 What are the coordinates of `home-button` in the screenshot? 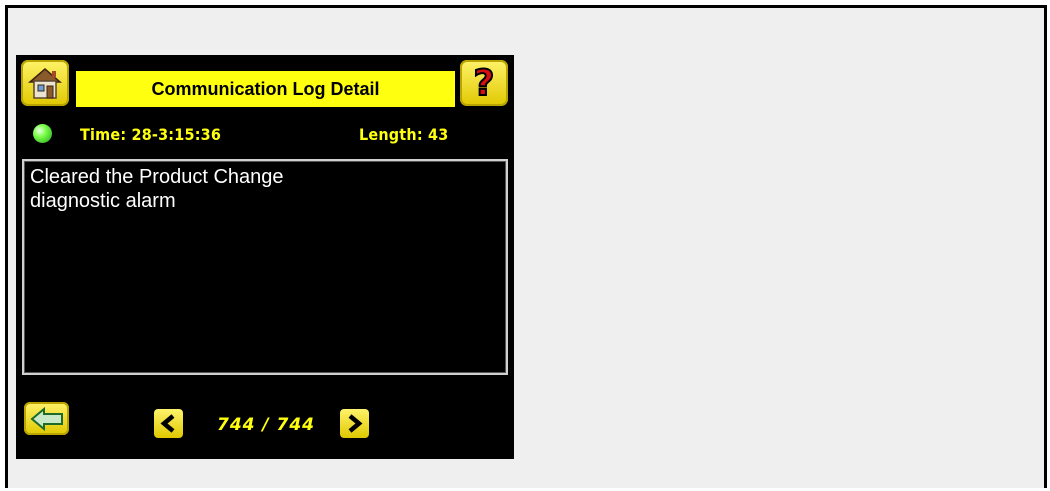 It's located at (45, 83).